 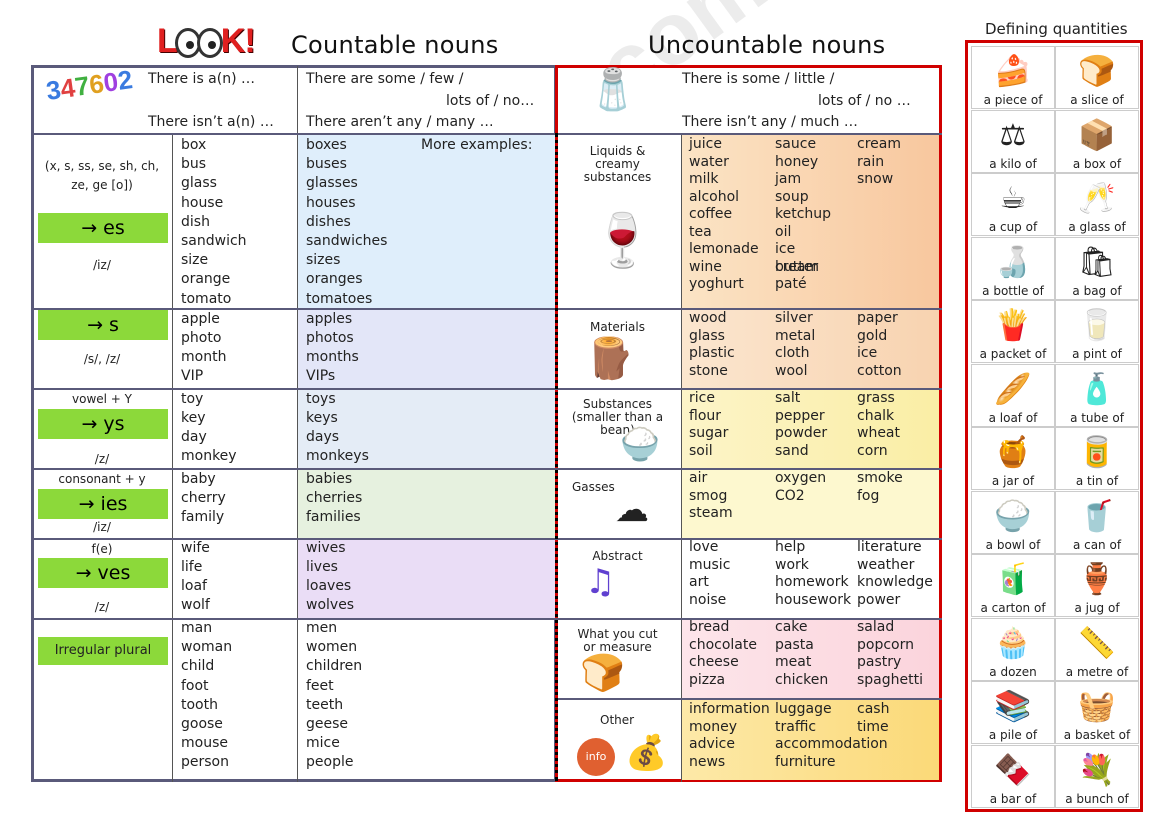 I want to click on spices-icon: 🧂, so click(x=613, y=90).